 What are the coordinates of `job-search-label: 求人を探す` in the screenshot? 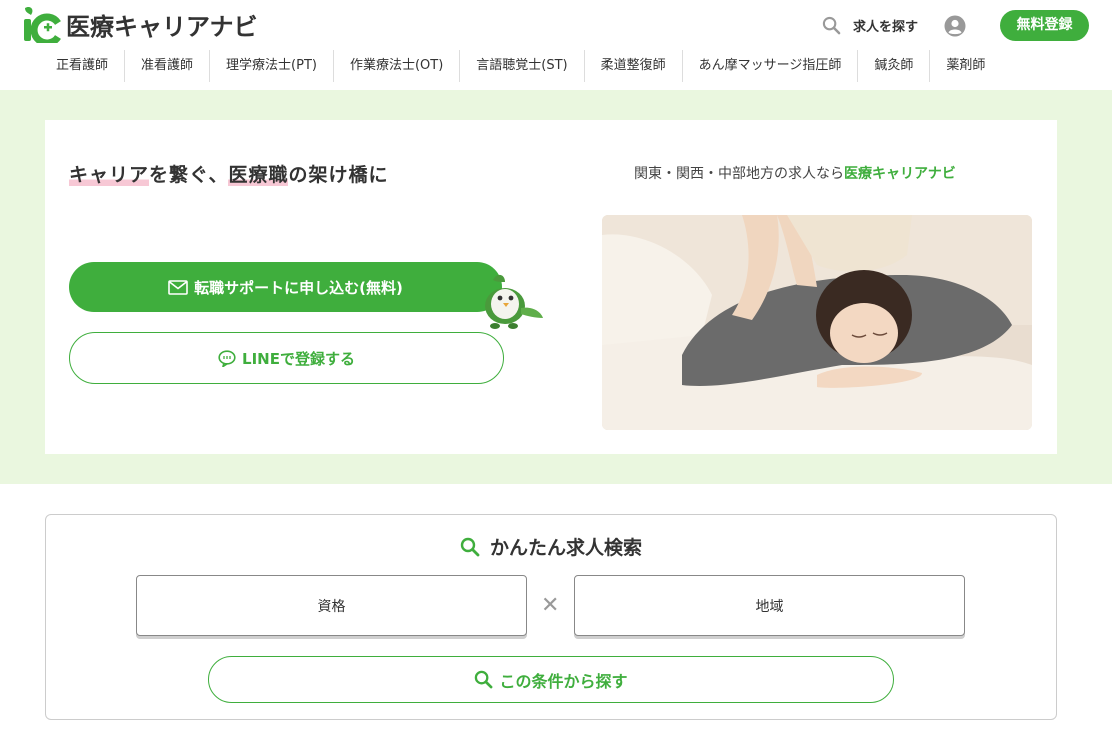 It's located at (885, 27).